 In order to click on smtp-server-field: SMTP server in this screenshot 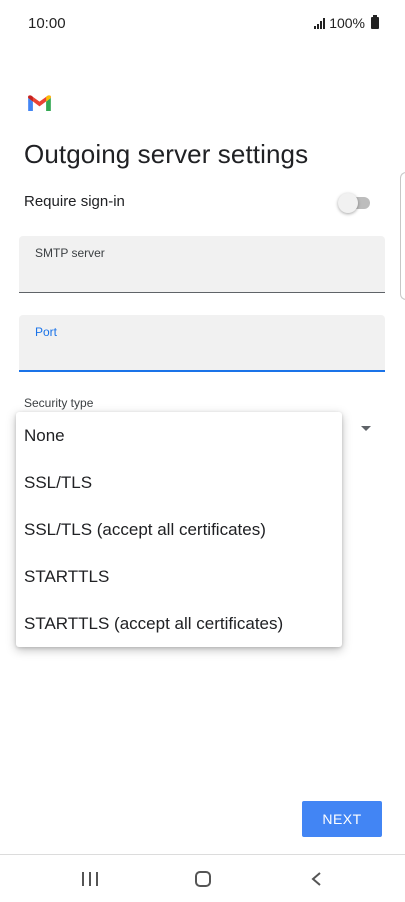, I will do `click(202, 264)`.